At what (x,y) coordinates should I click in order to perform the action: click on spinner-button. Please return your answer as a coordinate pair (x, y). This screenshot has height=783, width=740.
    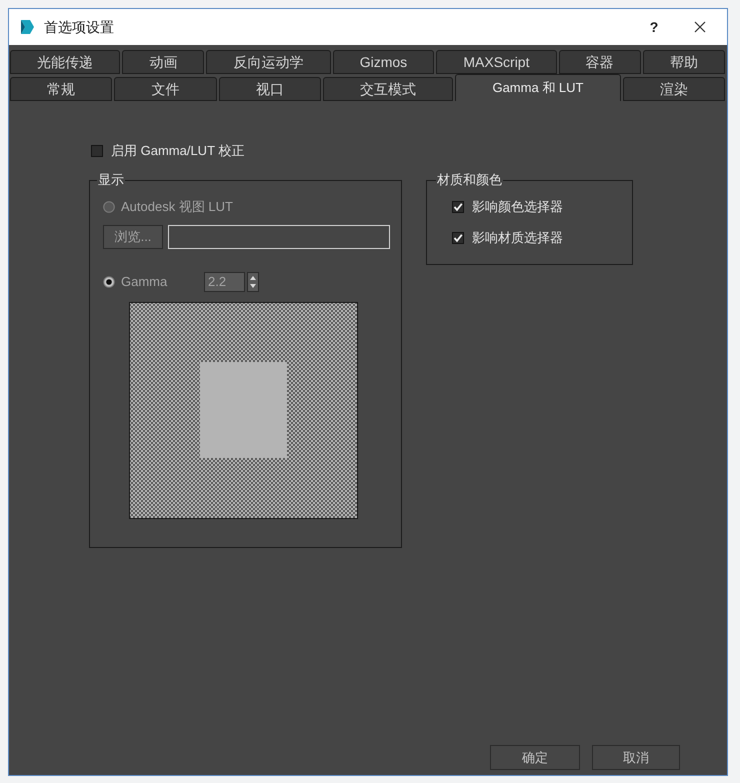
    Looking at the image, I should click on (253, 282).